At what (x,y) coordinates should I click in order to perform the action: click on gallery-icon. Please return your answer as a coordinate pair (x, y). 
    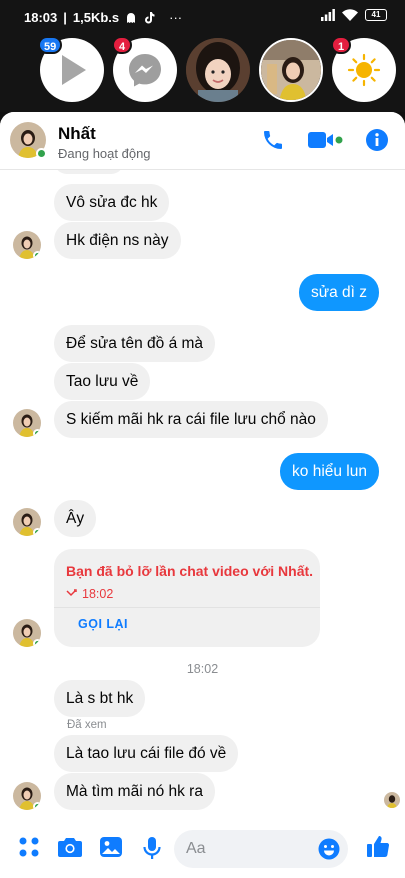
    Looking at the image, I should click on (111, 847).